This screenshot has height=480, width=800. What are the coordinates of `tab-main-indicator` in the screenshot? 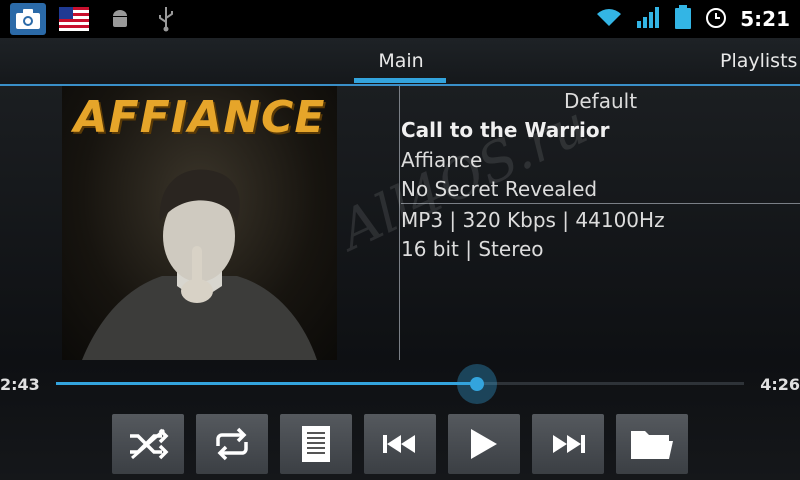 It's located at (400, 80).